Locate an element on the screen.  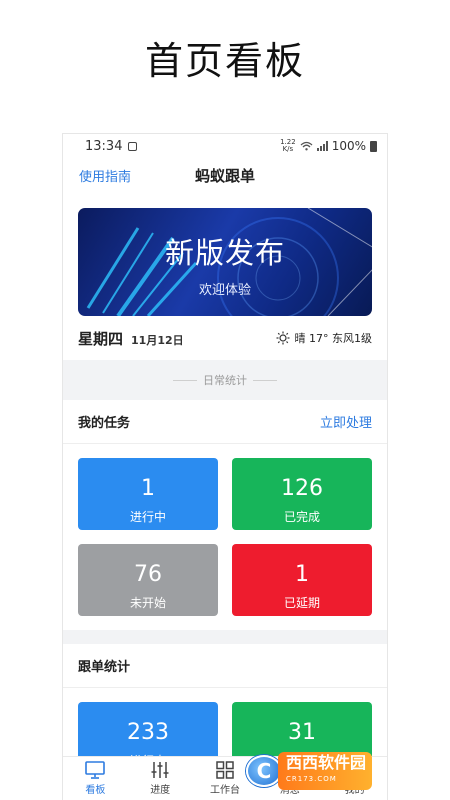
section-divider: 日常统计 is located at coordinates (225, 380).